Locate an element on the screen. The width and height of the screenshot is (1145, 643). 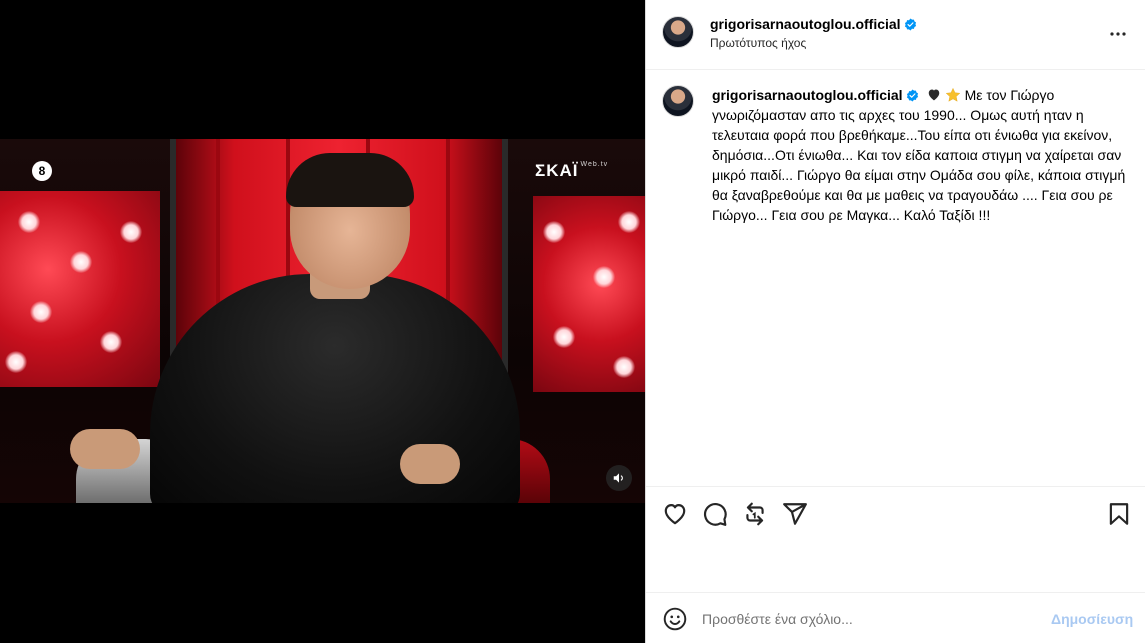
black-heart-icon is located at coordinates (933, 95).